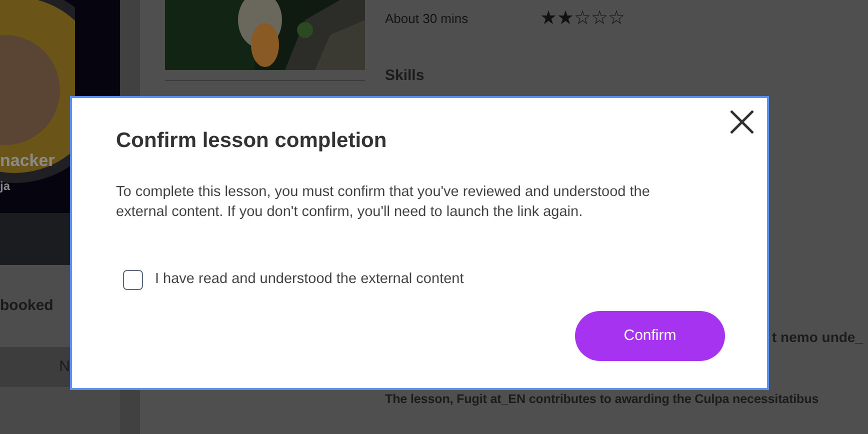 This screenshot has width=868, height=434. Describe the element at coordinates (5, 186) in the screenshot. I see `profile-subtitle: ja` at that location.